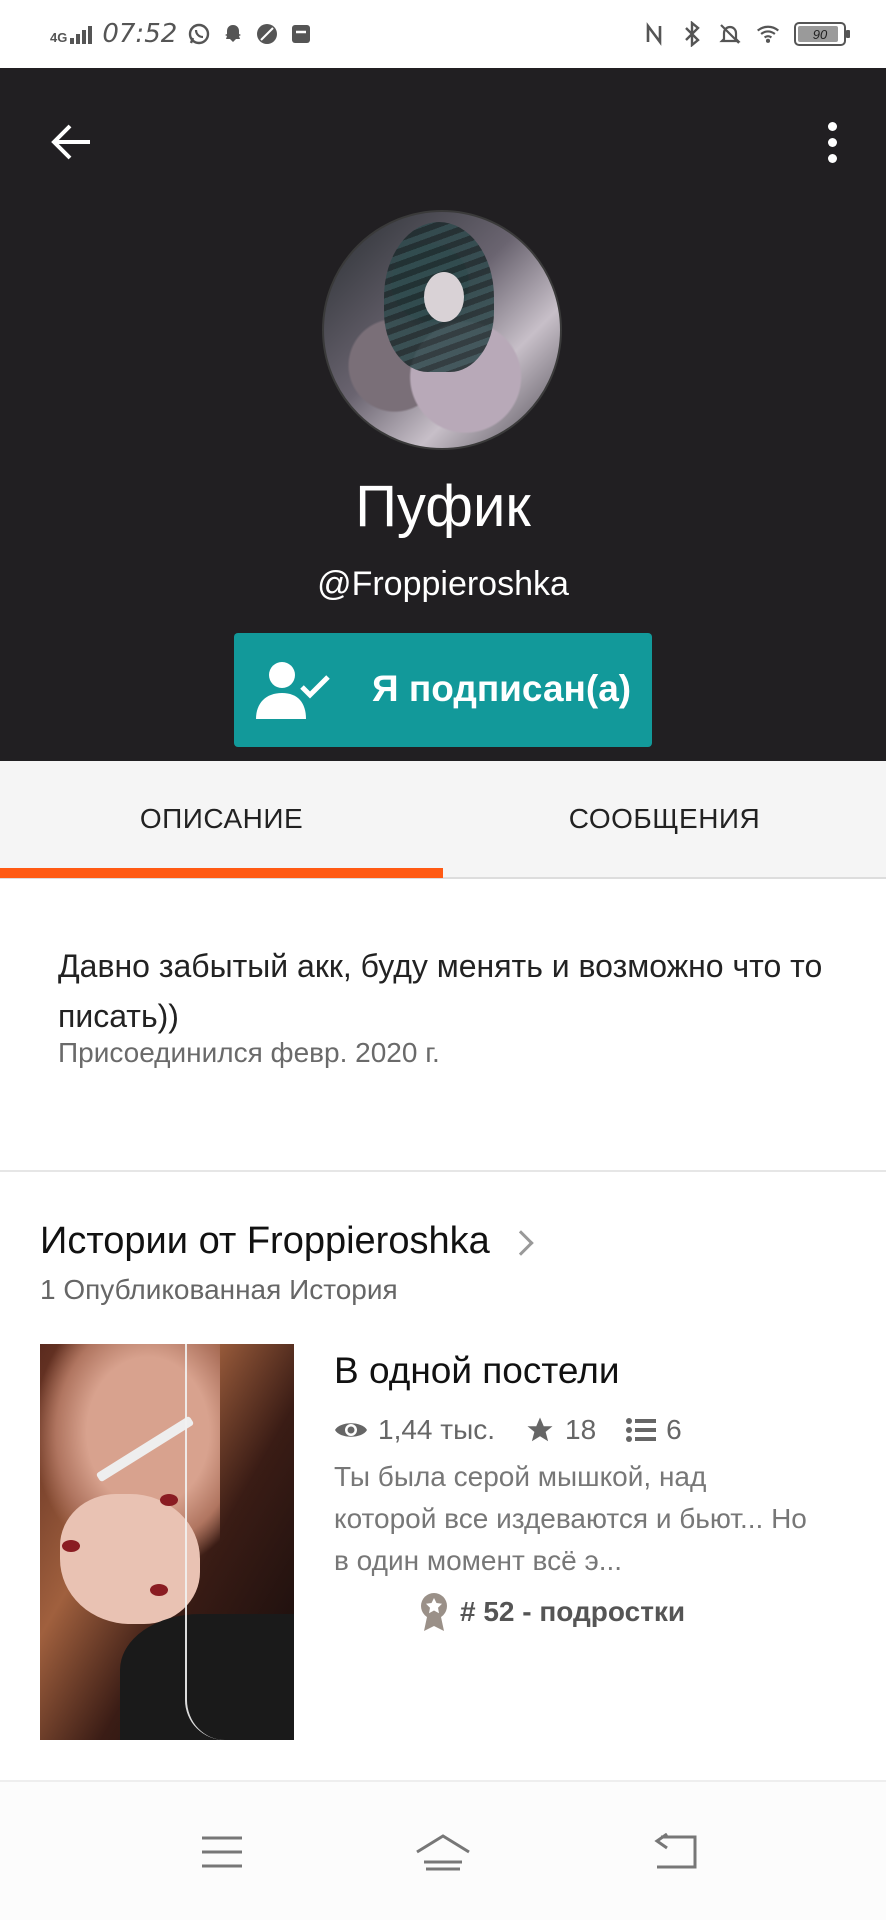 This screenshot has height=1920, width=886. Describe the element at coordinates (654, 34) in the screenshot. I see `nfc-icon` at that location.